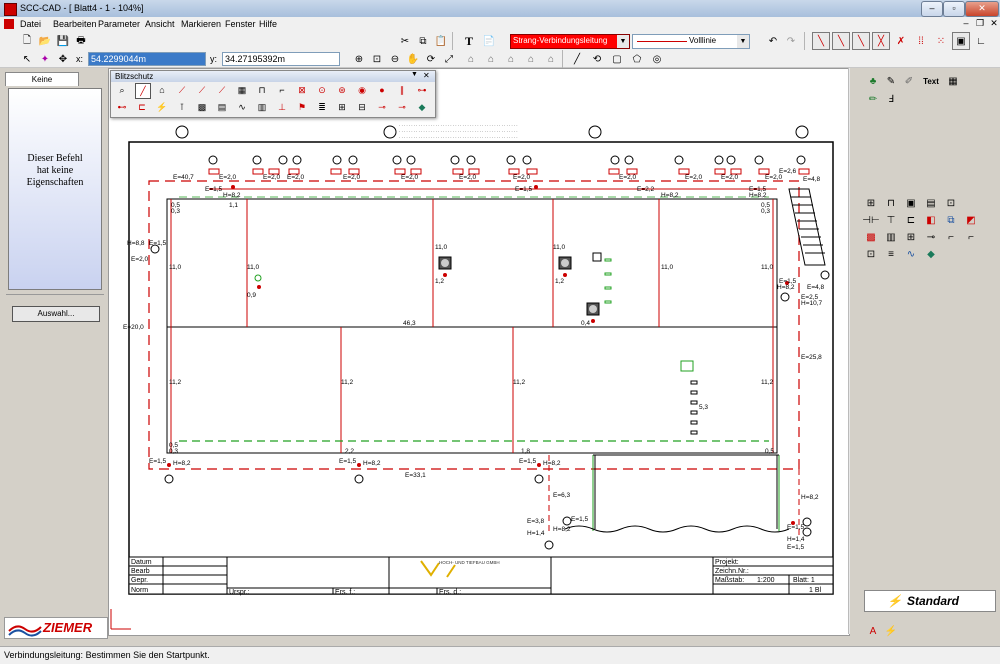  Describe the element at coordinates (489, 41) in the screenshot. I see `attribute-icon: 📄` at that location.